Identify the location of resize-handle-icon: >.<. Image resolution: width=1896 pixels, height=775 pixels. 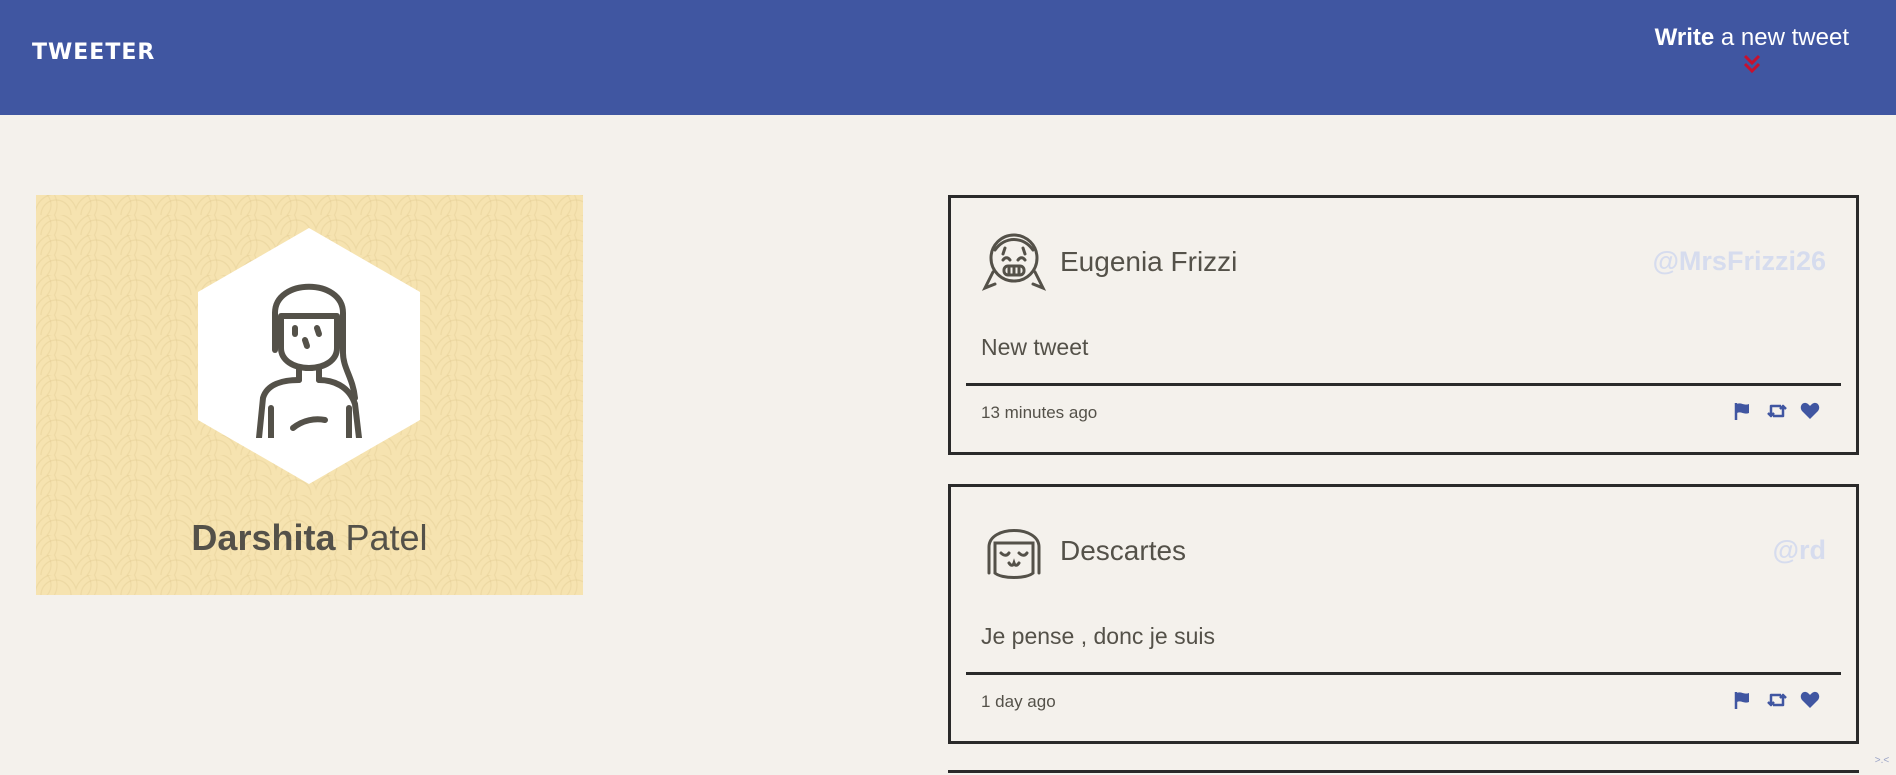
(1882, 762).